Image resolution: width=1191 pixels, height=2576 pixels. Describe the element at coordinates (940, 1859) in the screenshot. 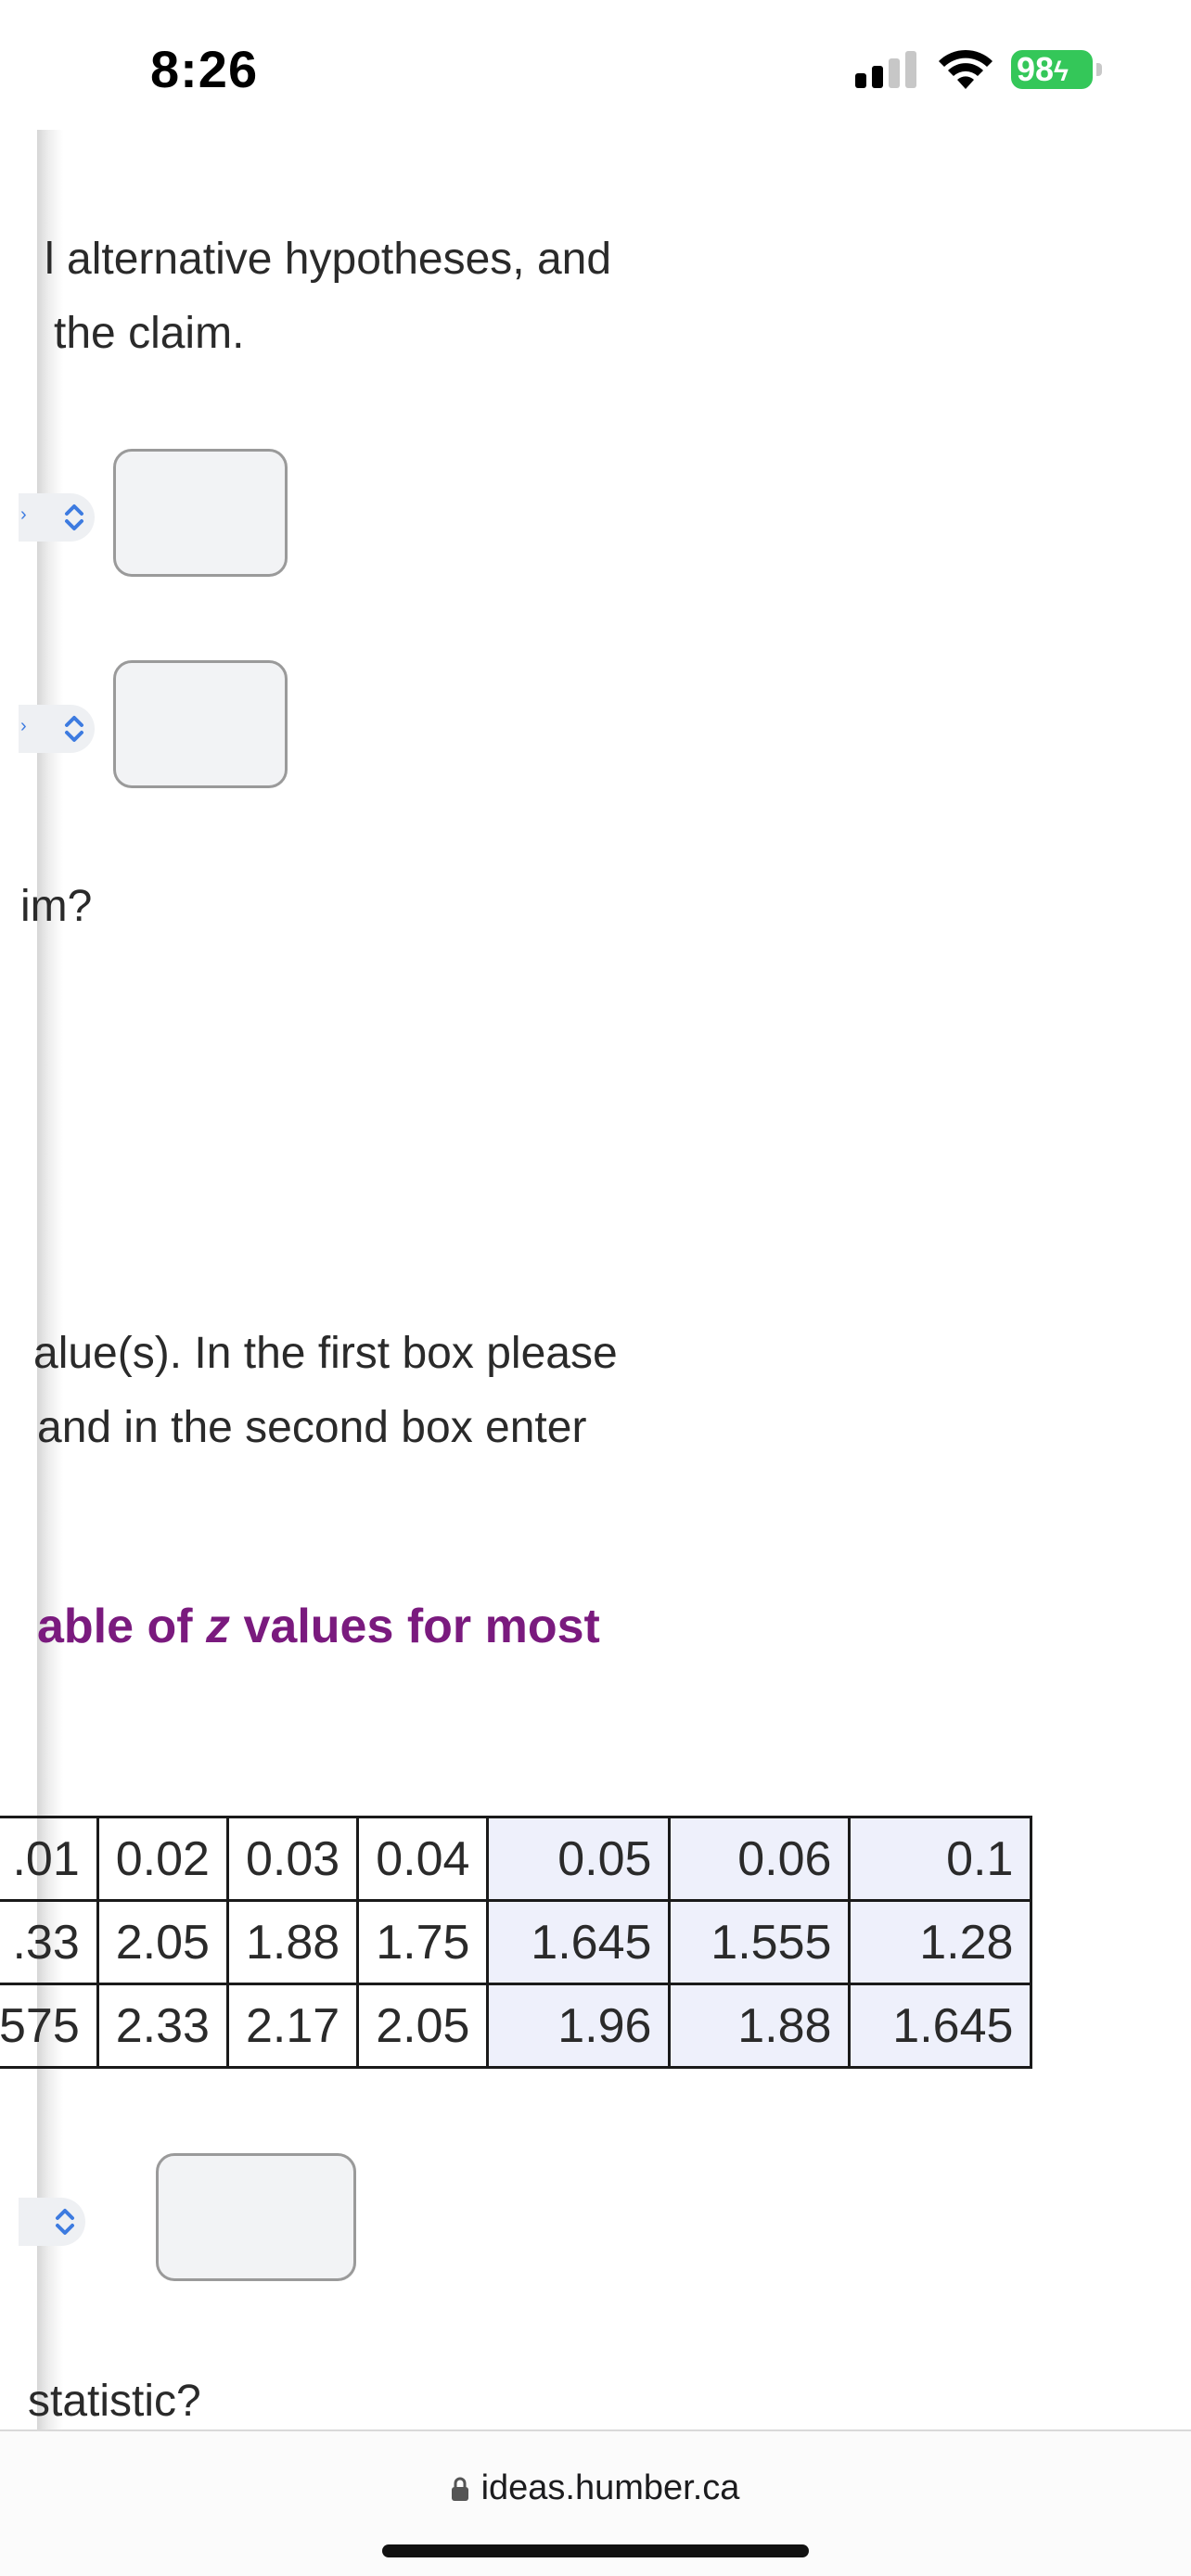

I see `table-cell: 0.1` at that location.